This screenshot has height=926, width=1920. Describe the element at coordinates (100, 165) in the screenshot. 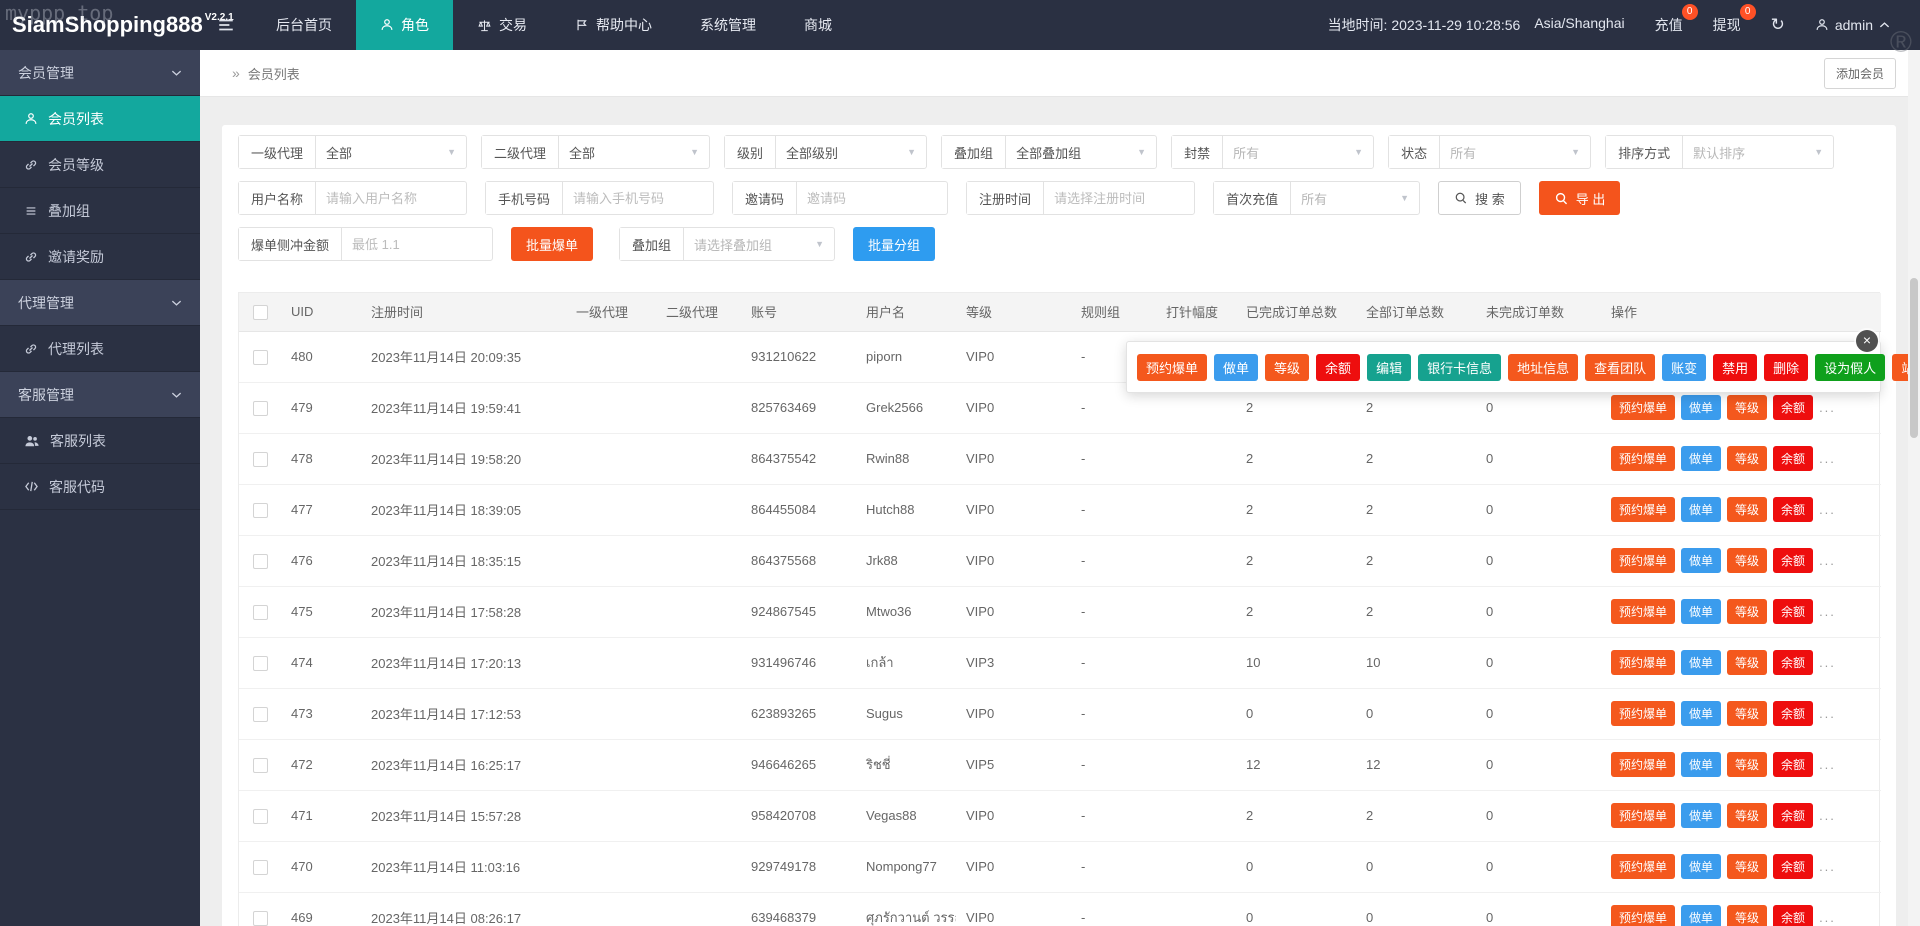

I see `sidebar-item-会员等级: 会员等级` at that location.